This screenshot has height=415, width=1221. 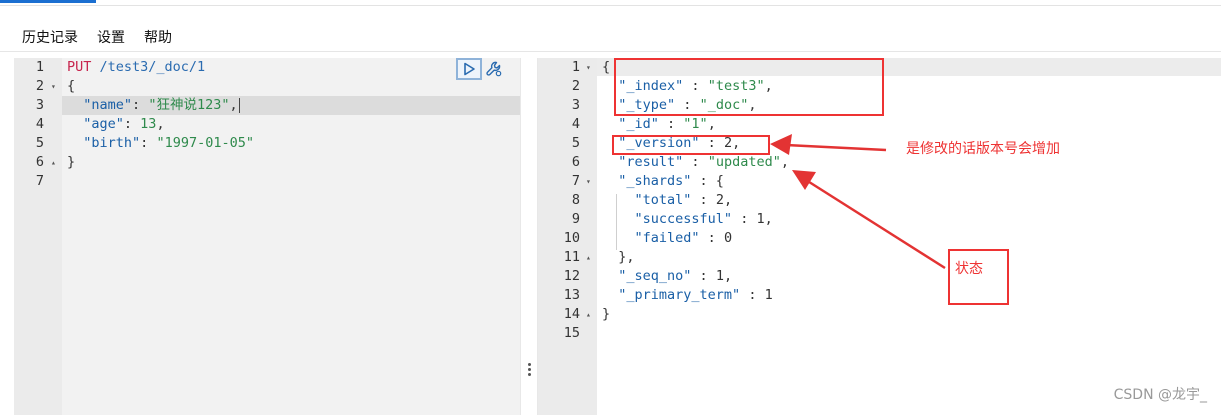 What do you see at coordinates (148, 124) in the screenshot?
I see `code-token: 13` at bounding box center [148, 124].